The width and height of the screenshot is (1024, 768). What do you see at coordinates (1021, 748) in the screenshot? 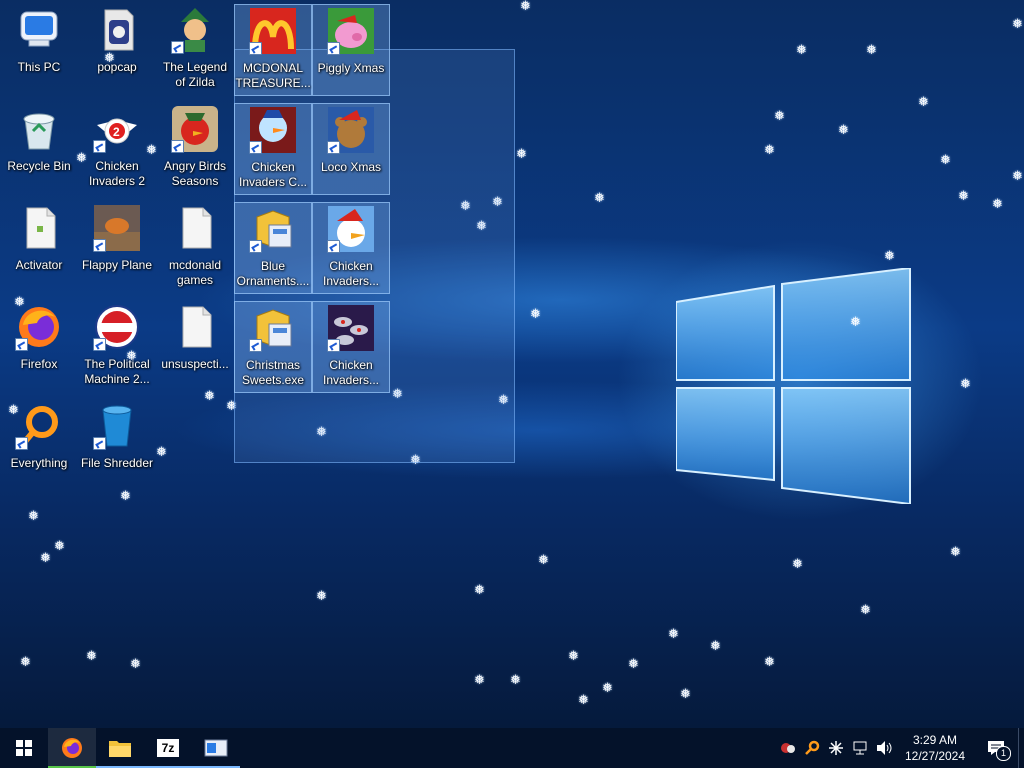
I see `show-desktop-button` at bounding box center [1021, 748].